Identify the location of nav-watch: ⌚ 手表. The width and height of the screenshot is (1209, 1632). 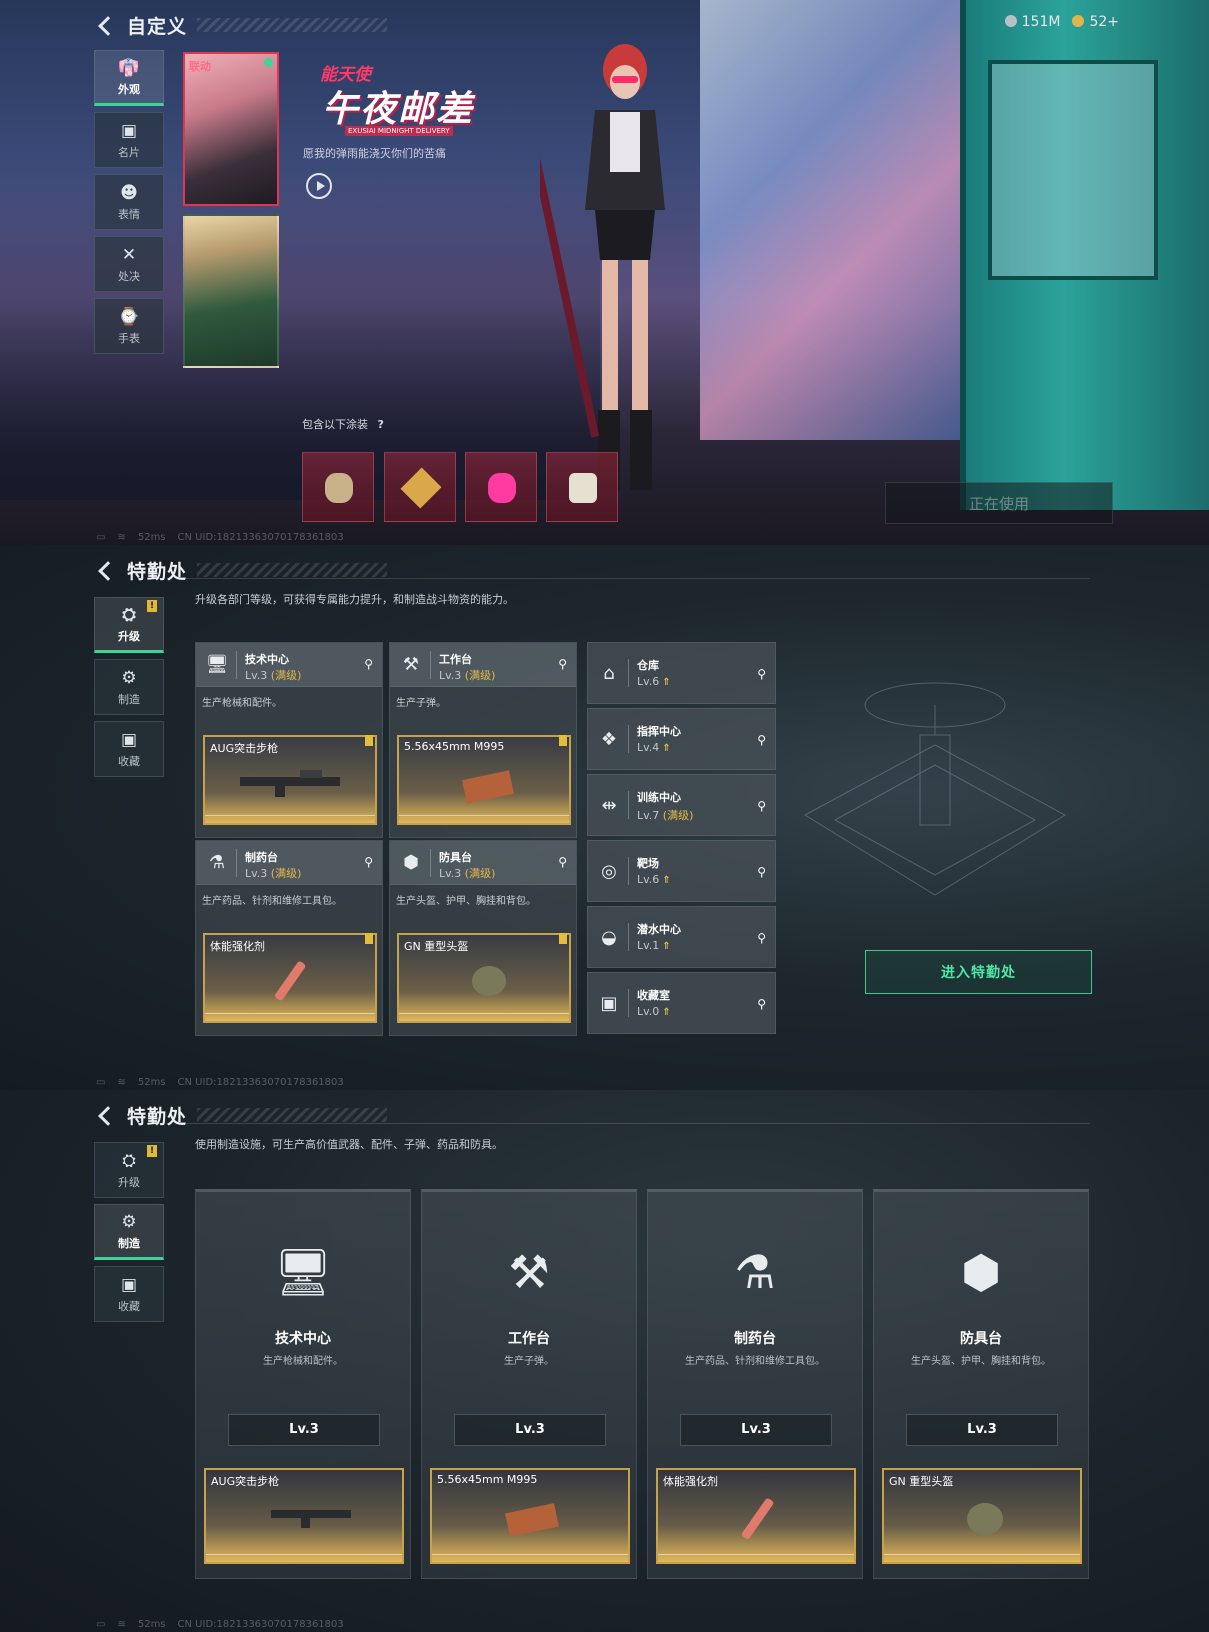
(129, 326).